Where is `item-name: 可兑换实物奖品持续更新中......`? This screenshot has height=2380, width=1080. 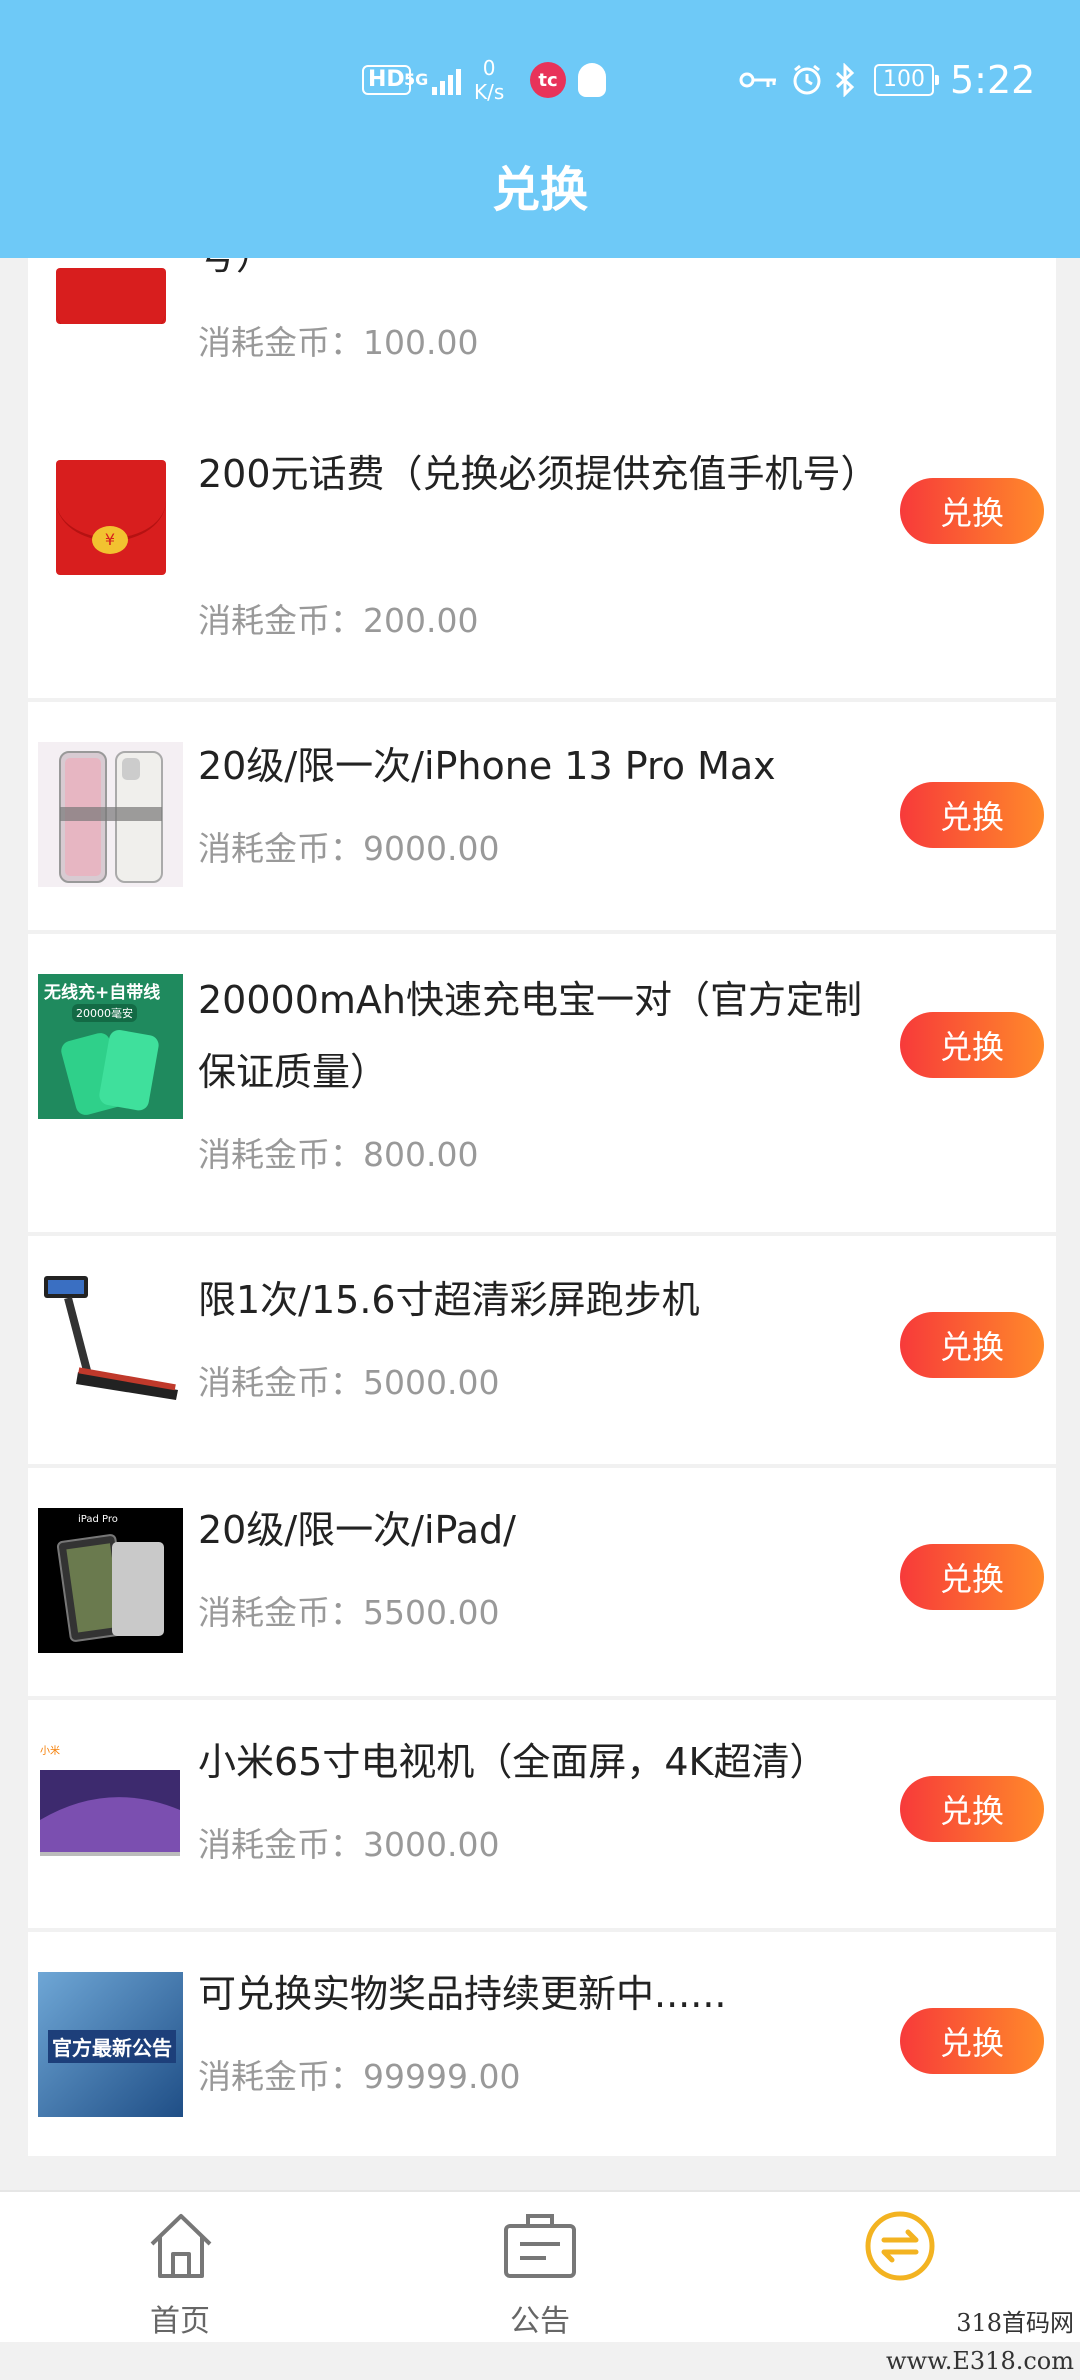
item-name: 可兑换实物奖品持续更新中...... is located at coordinates (462, 1994).